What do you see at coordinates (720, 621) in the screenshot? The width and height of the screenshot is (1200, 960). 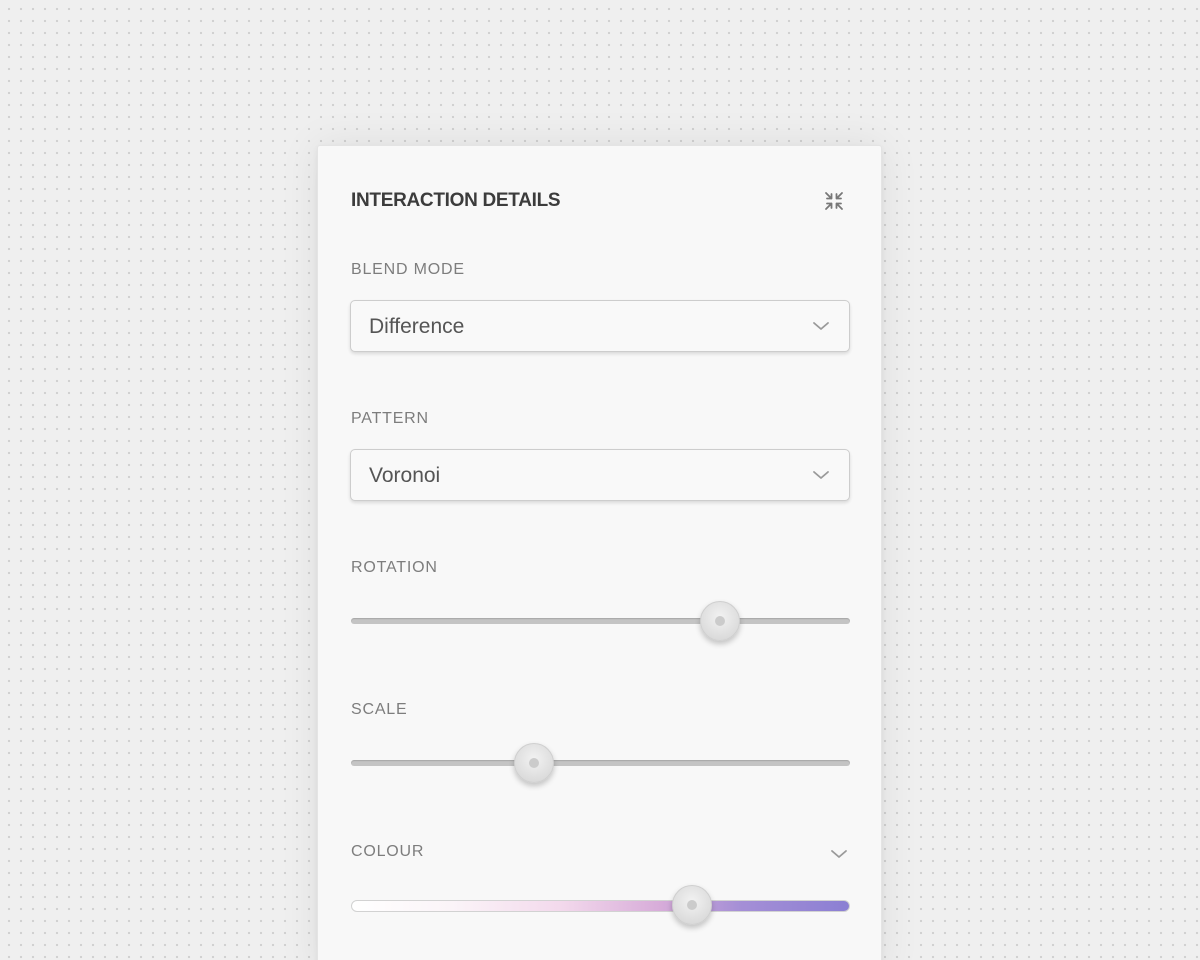 I see `rotation-slider-thumb` at bounding box center [720, 621].